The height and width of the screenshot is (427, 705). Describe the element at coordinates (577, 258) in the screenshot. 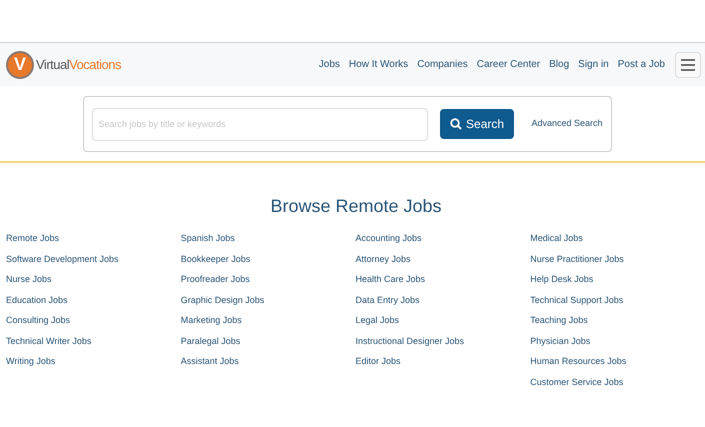

I see `job-category-link: Nurse Practitioner Jobs` at that location.